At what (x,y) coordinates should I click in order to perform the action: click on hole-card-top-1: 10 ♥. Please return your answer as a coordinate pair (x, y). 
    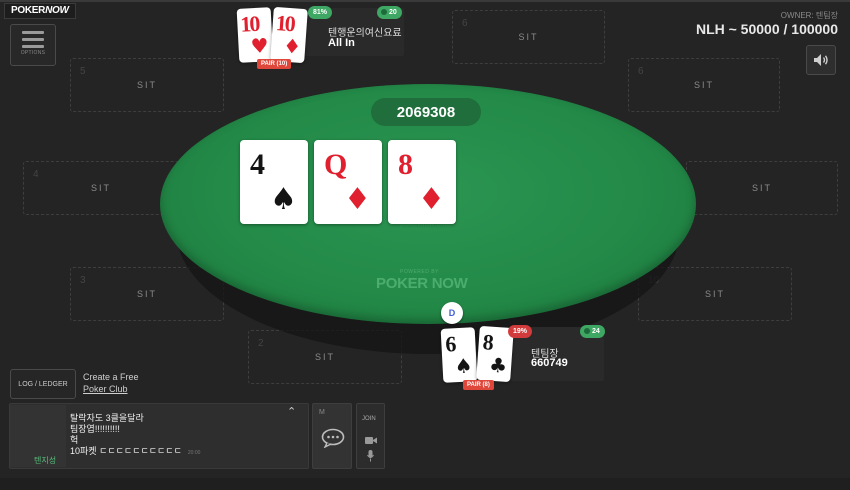
    Looking at the image, I should click on (255, 35).